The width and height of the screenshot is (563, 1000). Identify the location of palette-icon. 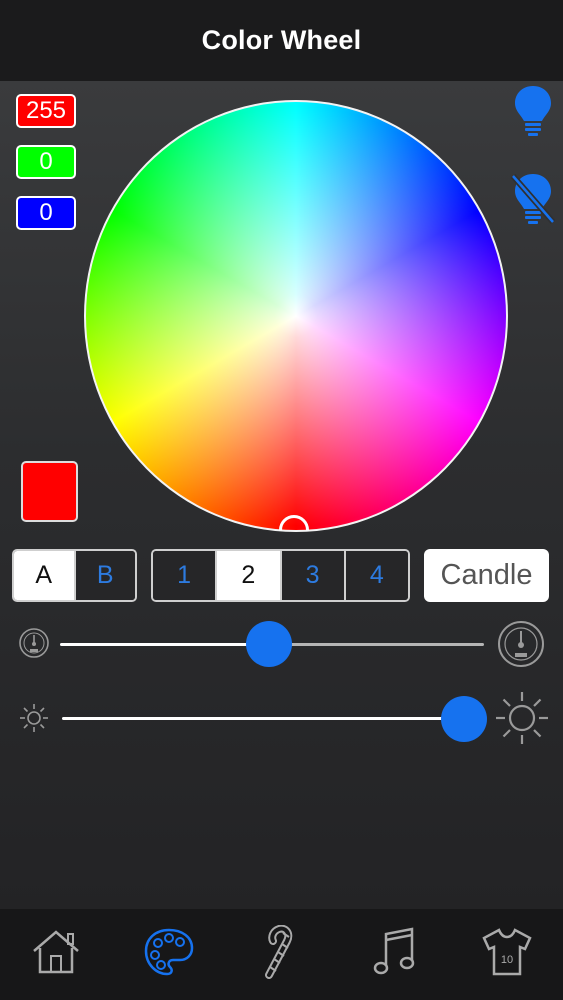
(169, 954).